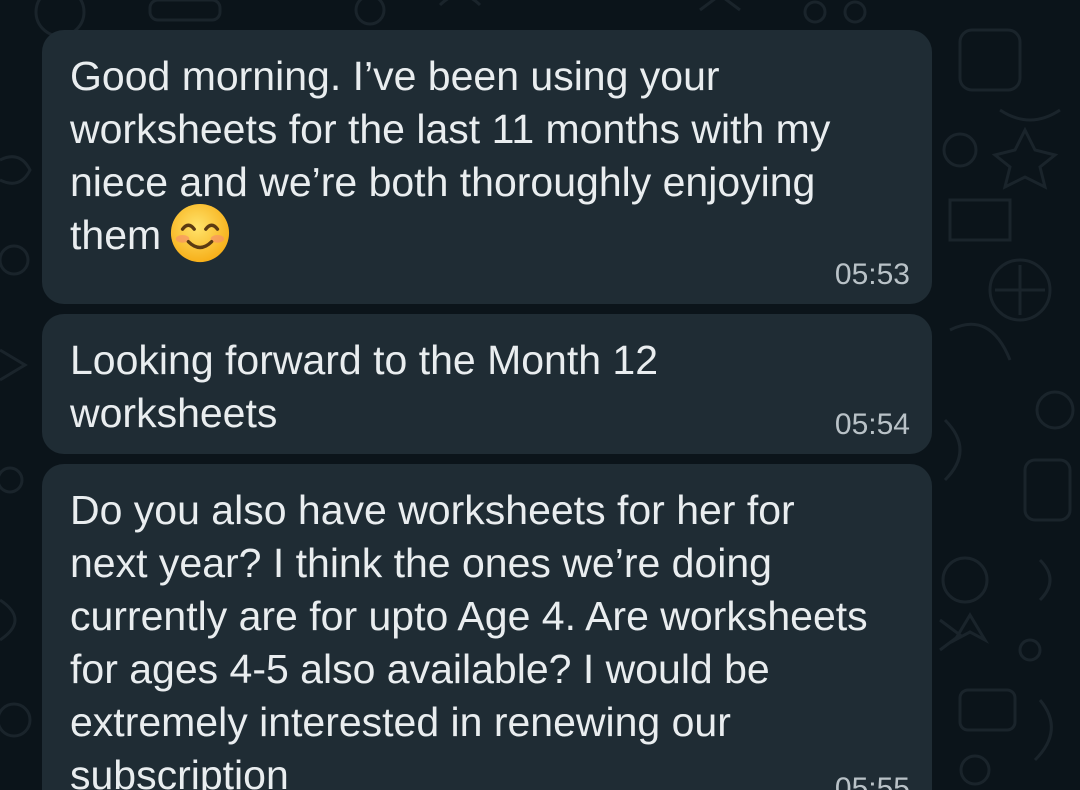 This screenshot has height=790, width=1080. Describe the element at coordinates (872, 781) in the screenshot. I see `message-timestamp: 05:55` at that location.